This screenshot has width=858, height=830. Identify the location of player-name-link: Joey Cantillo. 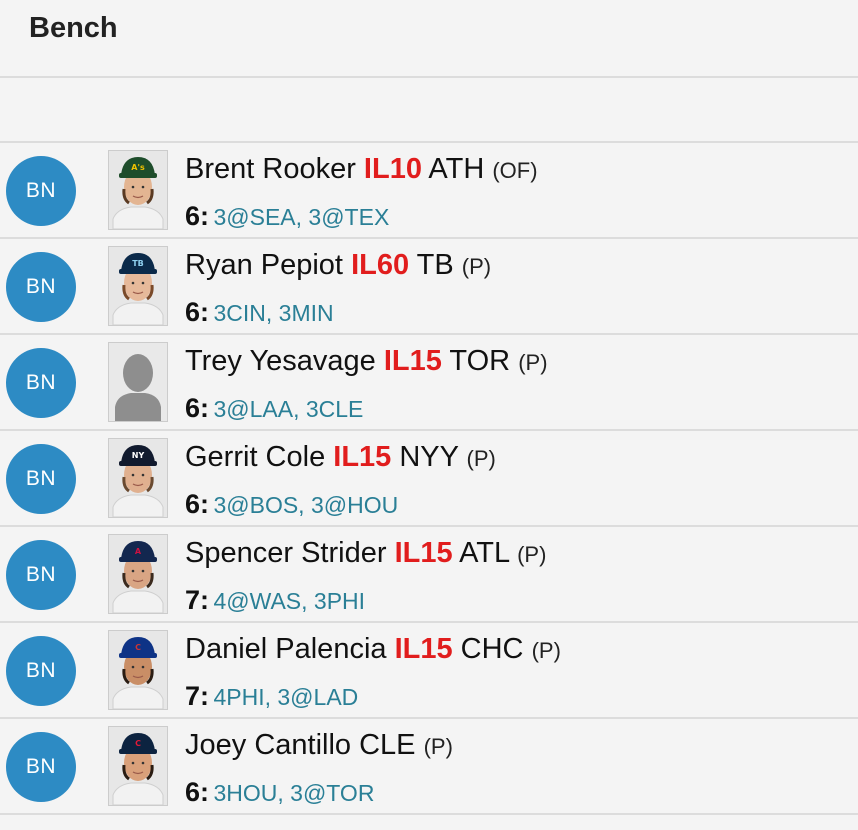
(268, 745).